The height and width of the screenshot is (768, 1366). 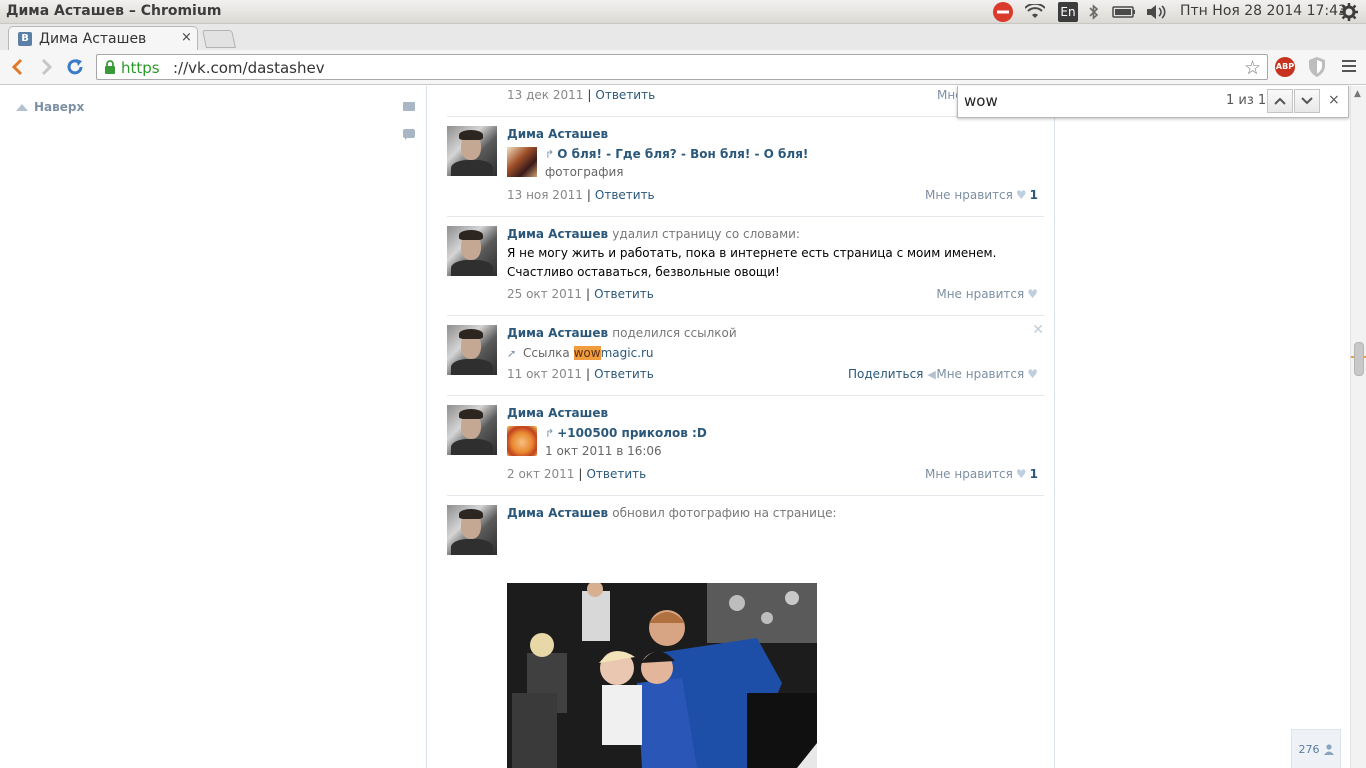 What do you see at coordinates (1357, 94) in the screenshot?
I see `scroll-up-arrow-icon: ▲` at bounding box center [1357, 94].